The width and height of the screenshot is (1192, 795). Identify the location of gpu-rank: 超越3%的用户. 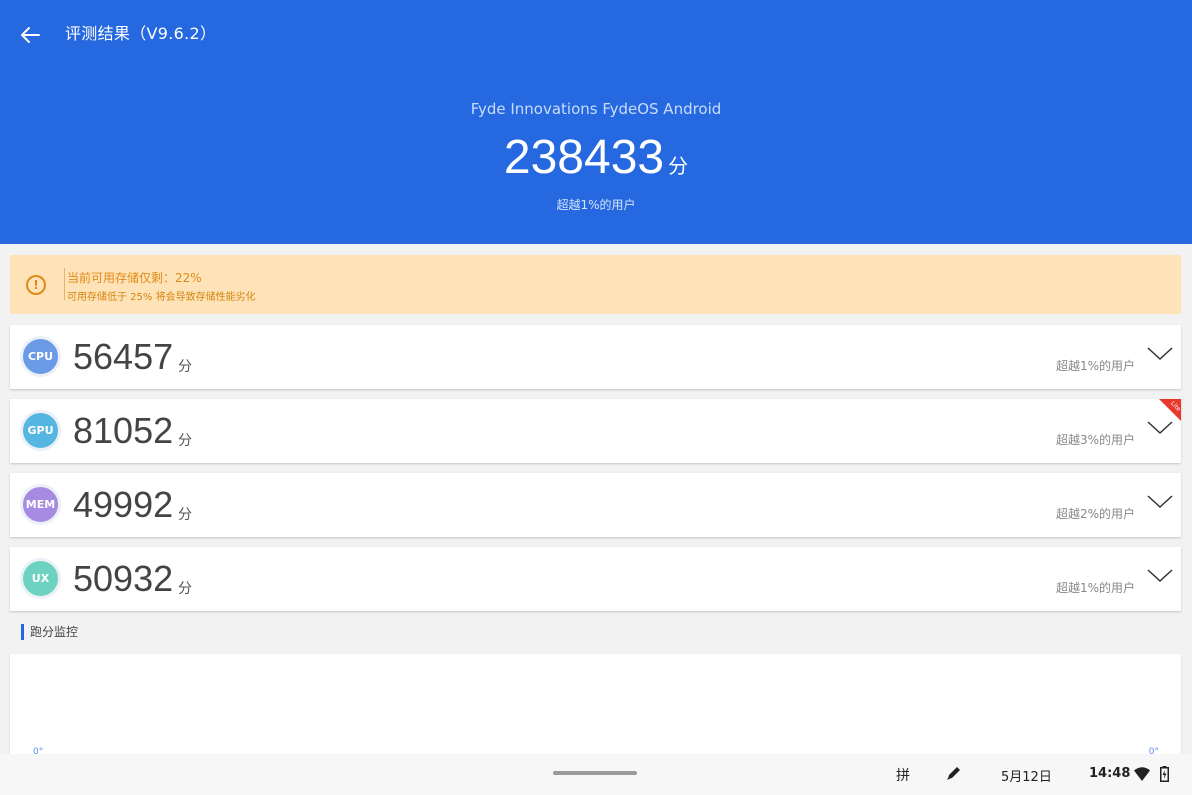
(1095, 440).